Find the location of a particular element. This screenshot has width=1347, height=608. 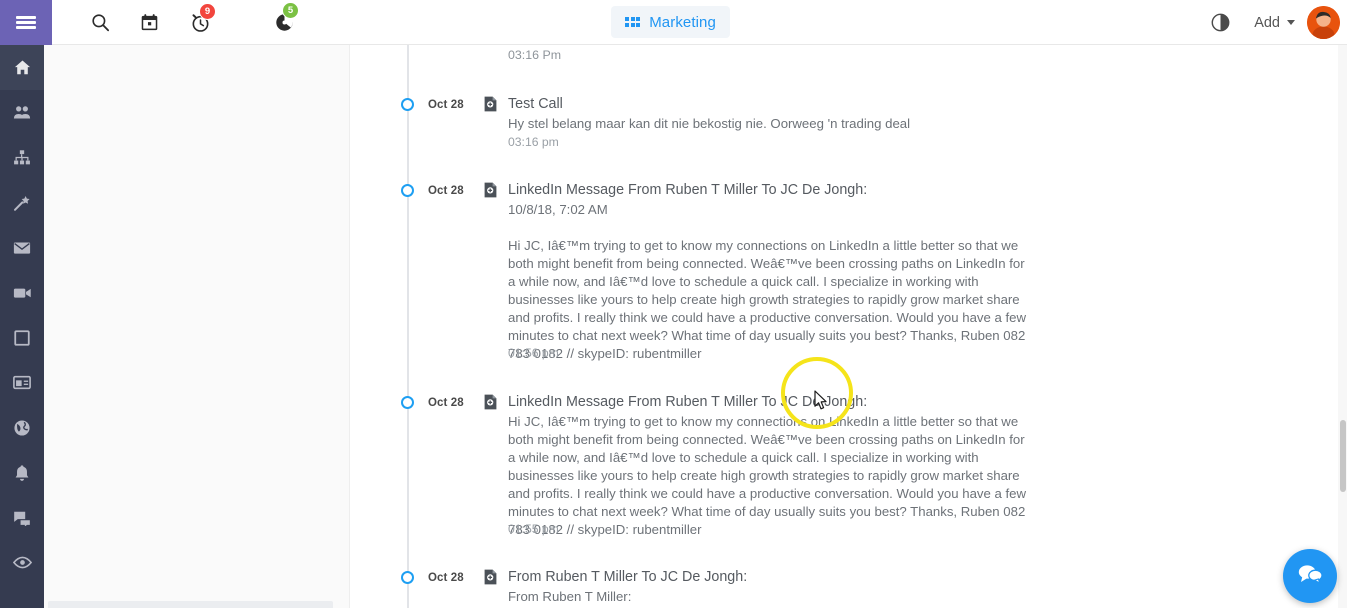

panel-icon is located at coordinates (22, 382).